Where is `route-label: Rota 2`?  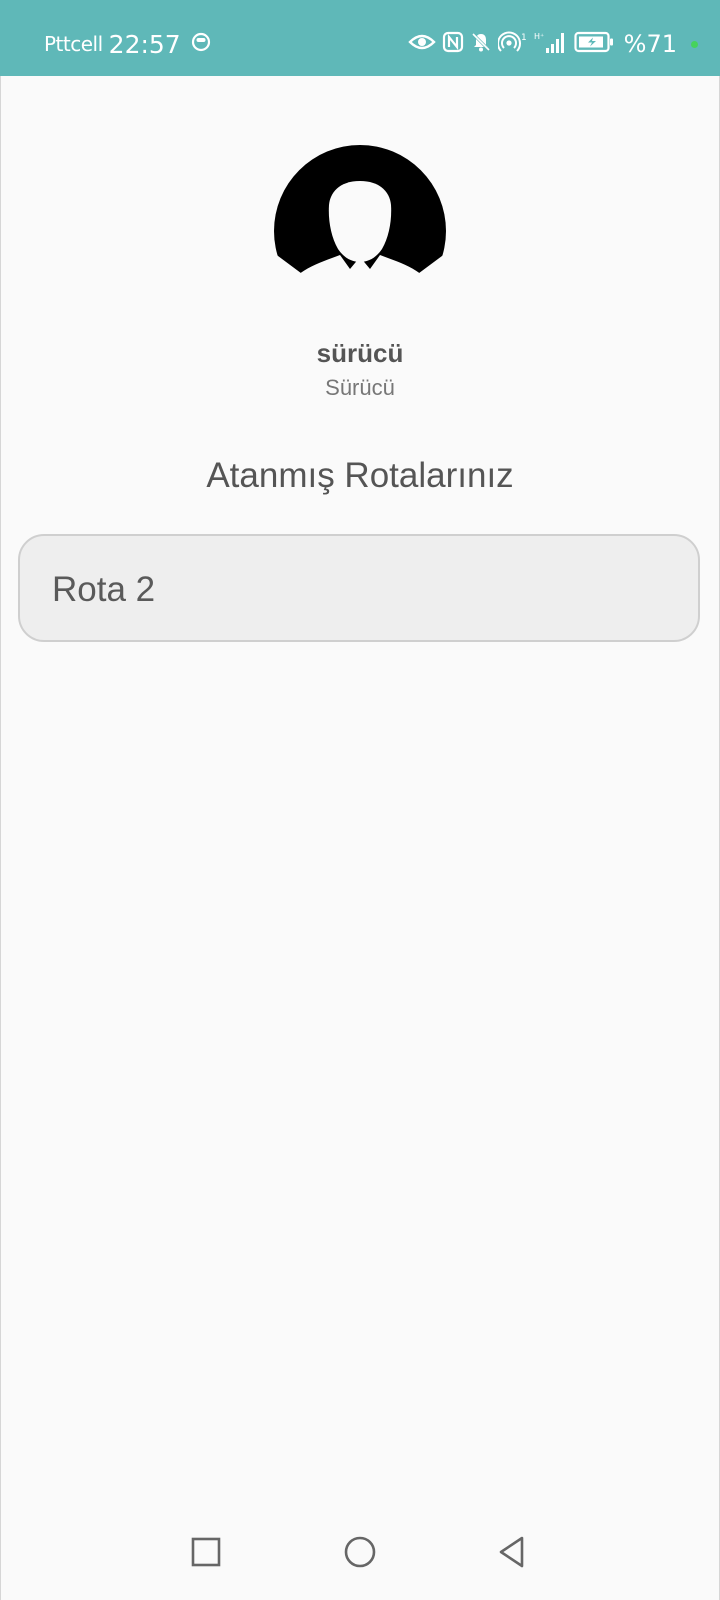
route-label: Rota 2 is located at coordinates (104, 589).